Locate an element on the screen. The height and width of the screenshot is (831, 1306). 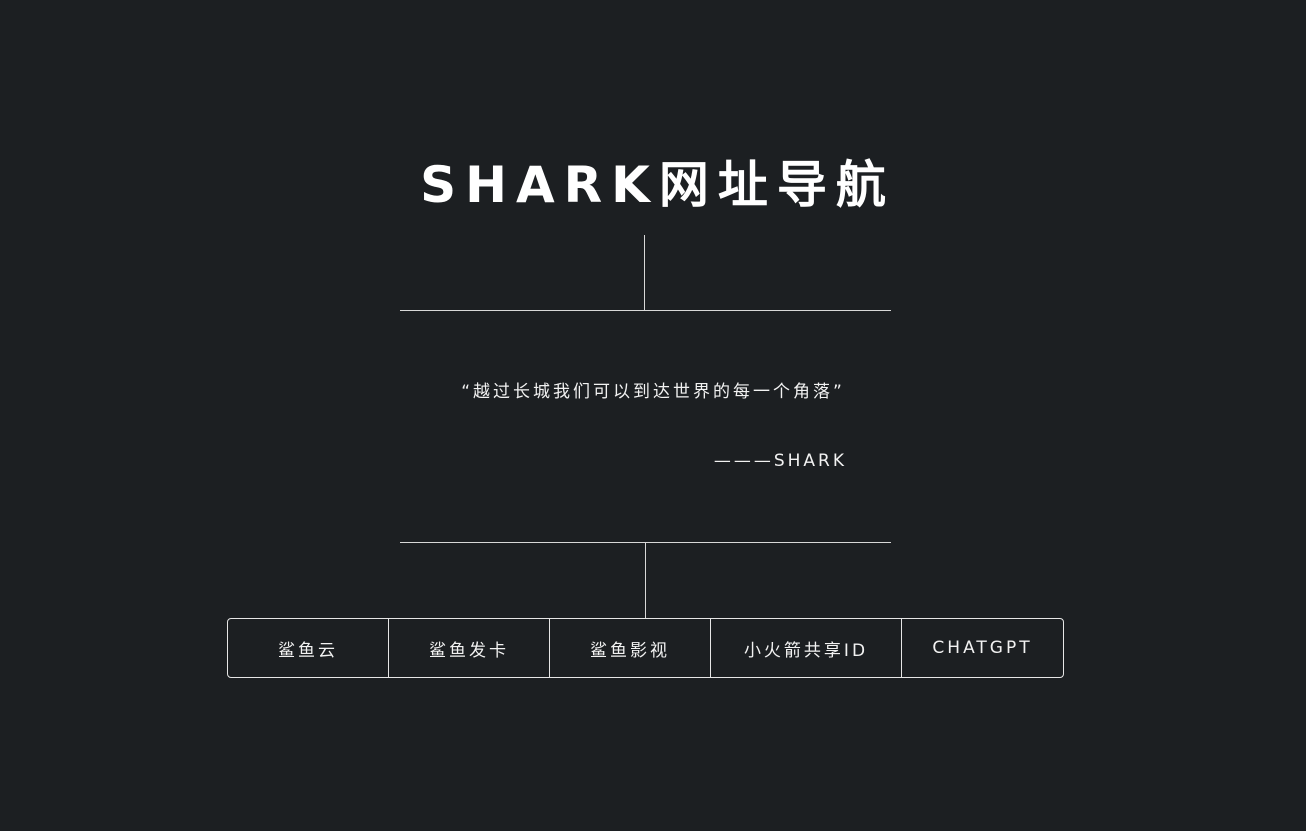
nav-link-chatgpt: CHATGPT is located at coordinates (982, 648).